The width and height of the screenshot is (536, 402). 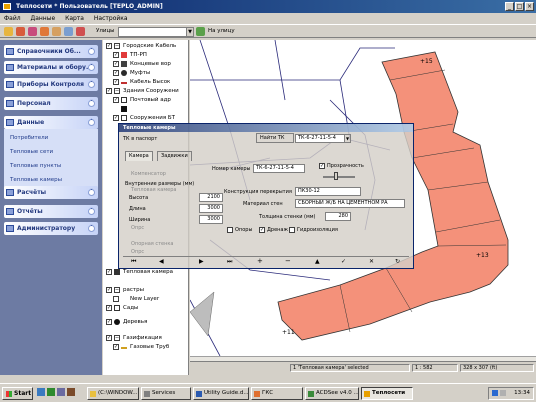 What do you see at coordinates (320, 138) in the screenshot?
I see `chamber-search-field: ТК-6-27-11-5-4` at bounding box center [320, 138].